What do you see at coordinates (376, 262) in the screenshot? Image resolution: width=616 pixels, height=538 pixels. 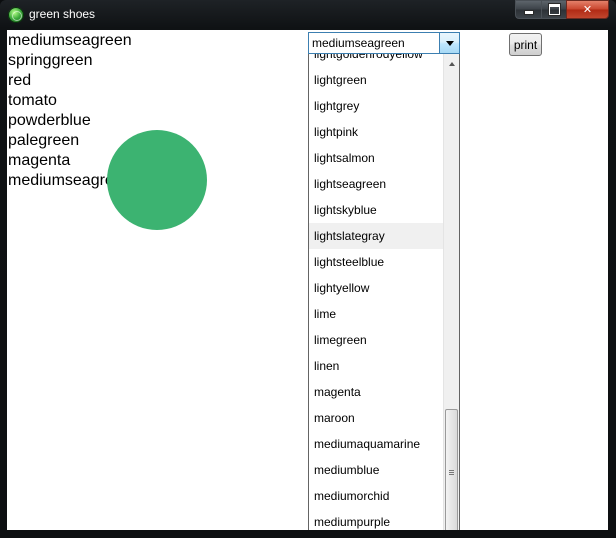 I see `dropdown-option: lightsteelblue` at bounding box center [376, 262].